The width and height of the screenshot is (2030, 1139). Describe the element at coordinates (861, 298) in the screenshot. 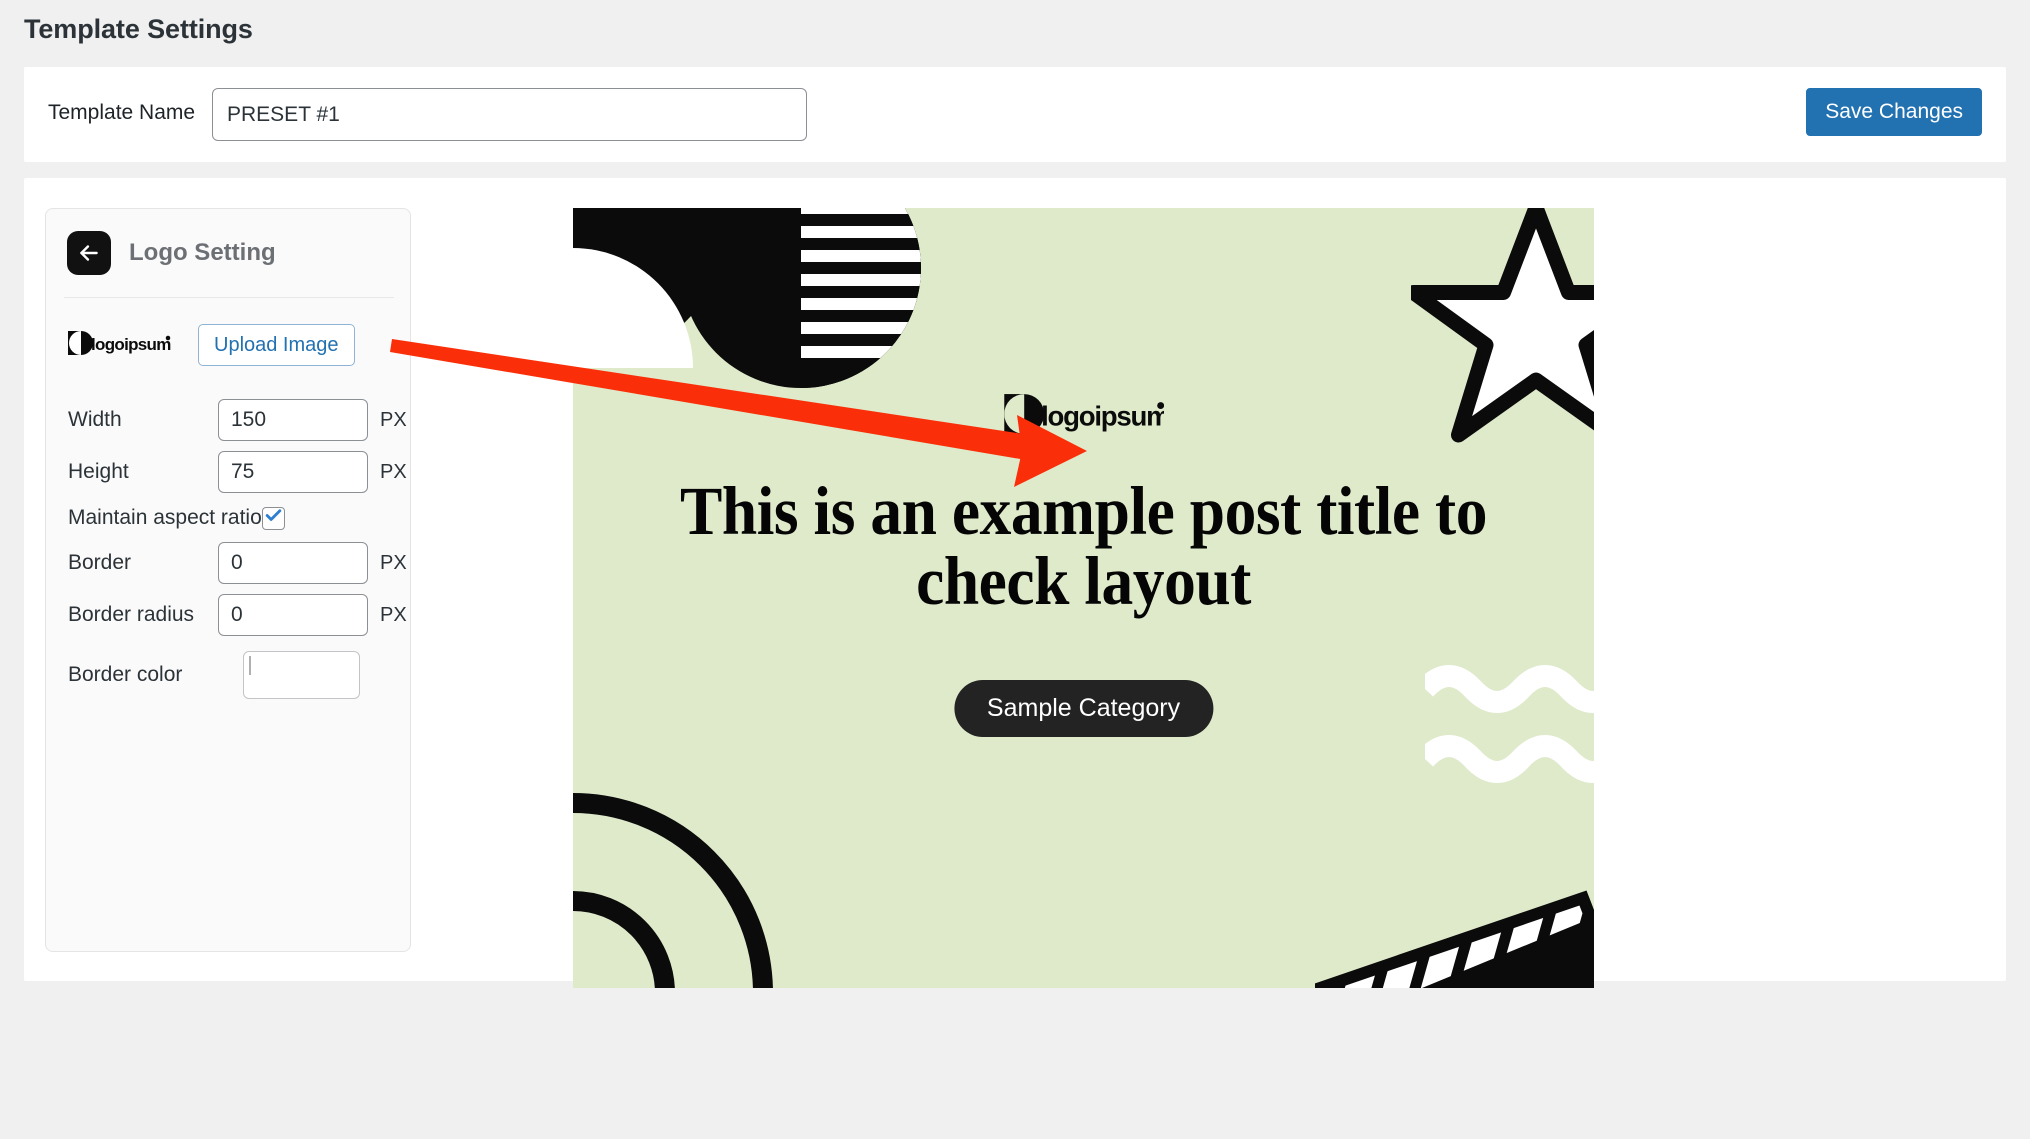

I see `half-circle-striped-shape` at that location.